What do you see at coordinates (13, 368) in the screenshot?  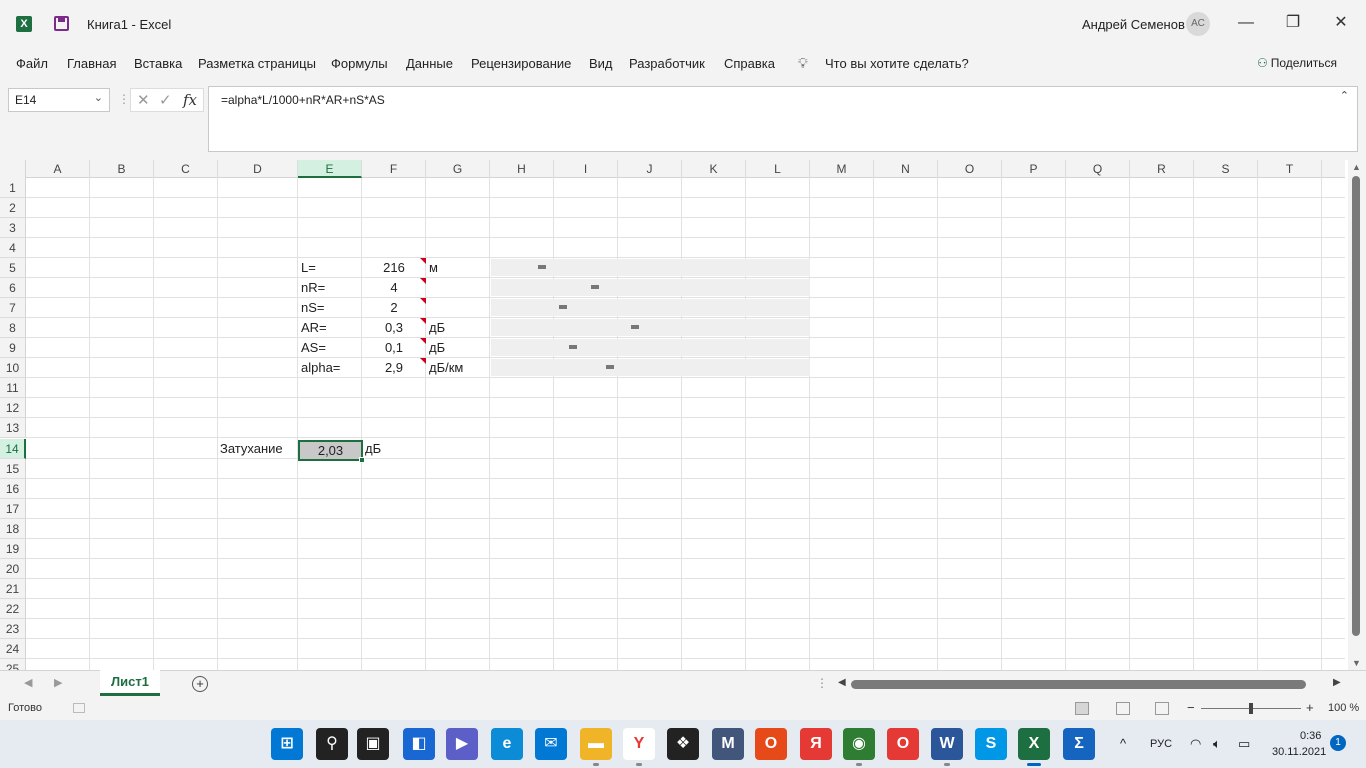 I see `row-header-10: 10` at bounding box center [13, 368].